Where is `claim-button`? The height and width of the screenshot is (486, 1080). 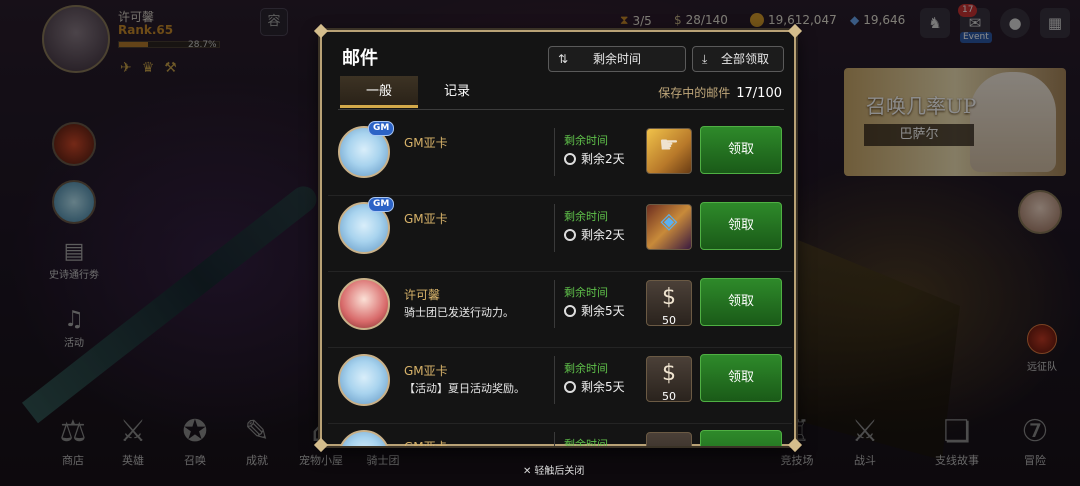 claim-button is located at coordinates (741, 438).